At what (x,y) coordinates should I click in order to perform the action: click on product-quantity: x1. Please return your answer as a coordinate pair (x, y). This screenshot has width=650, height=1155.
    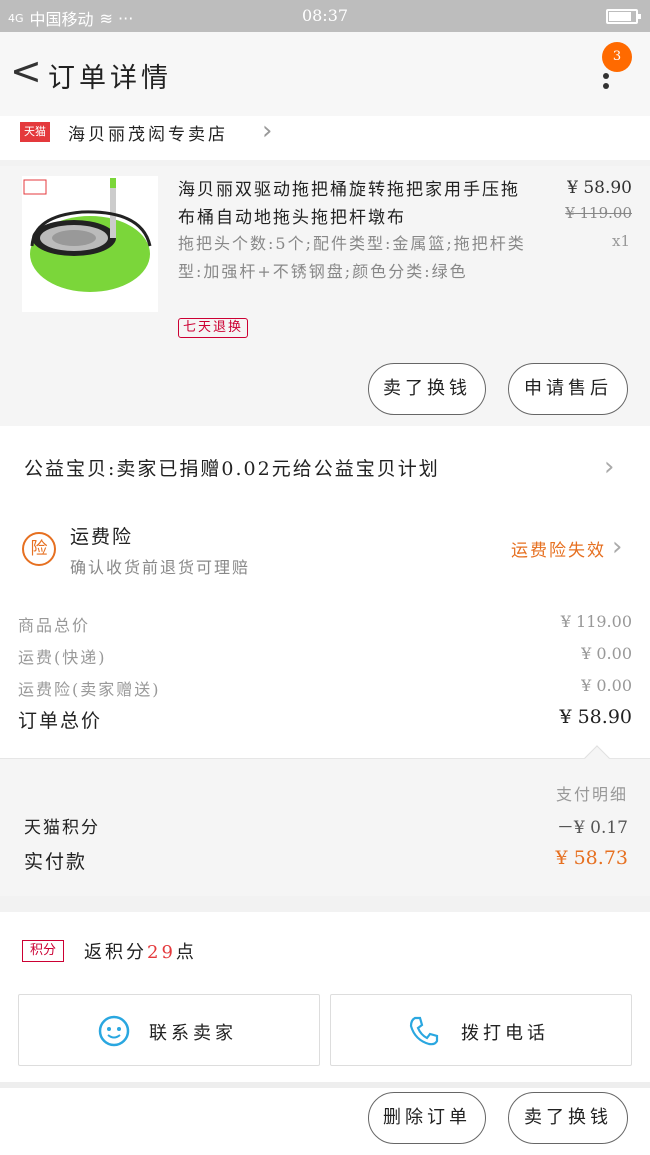
    Looking at the image, I should click on (620, 241).